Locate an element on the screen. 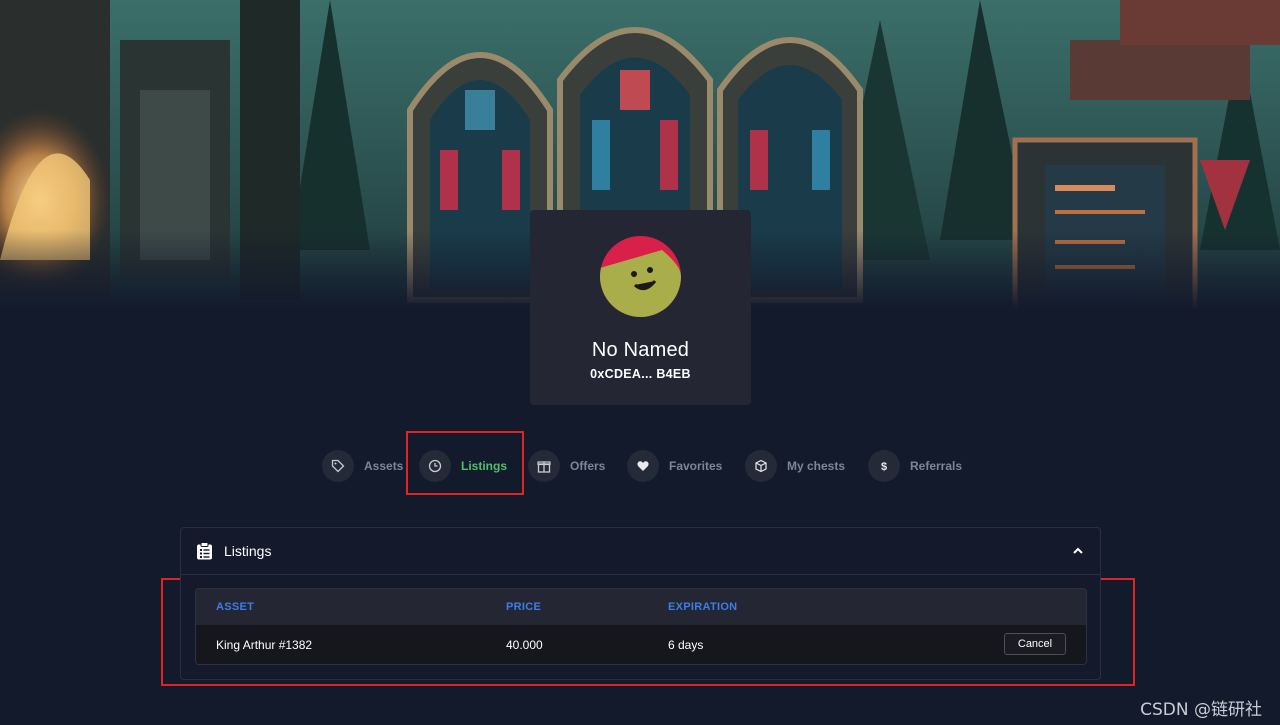 This screenshot has height=725, width=1280. tab-referrals: $ Referrals is located at coordinates (915, 466).